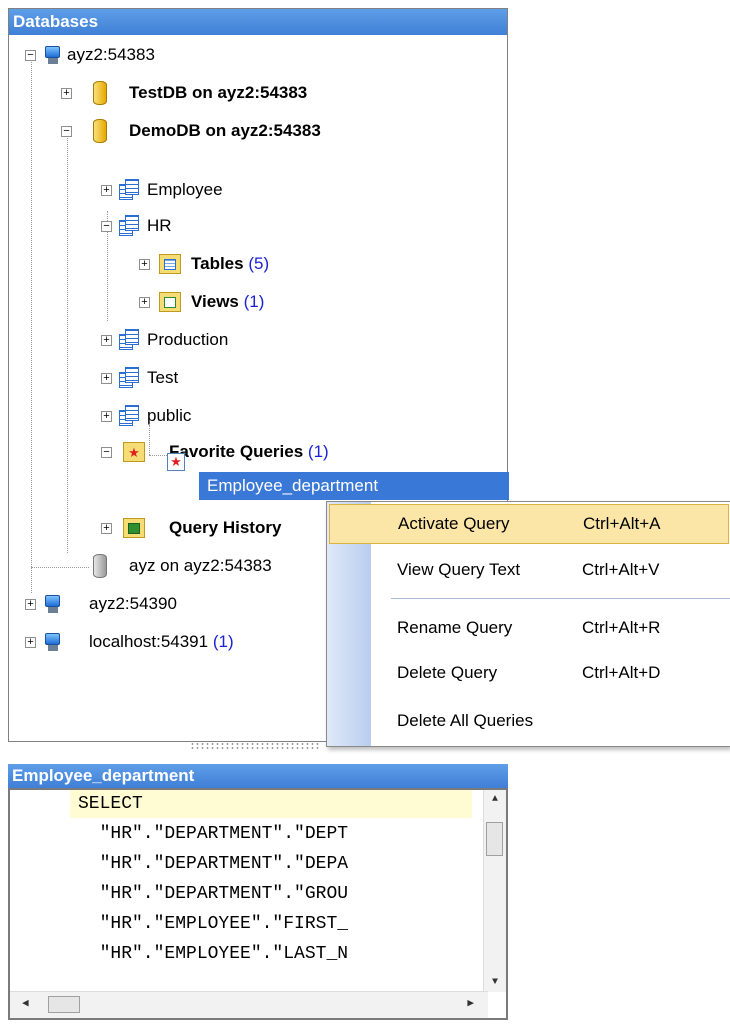 The image size is (730, 1025). Describe the element at coordinates (169, 528) in the screenshot. I see `tree-node-query-history: + Query History` at that location.